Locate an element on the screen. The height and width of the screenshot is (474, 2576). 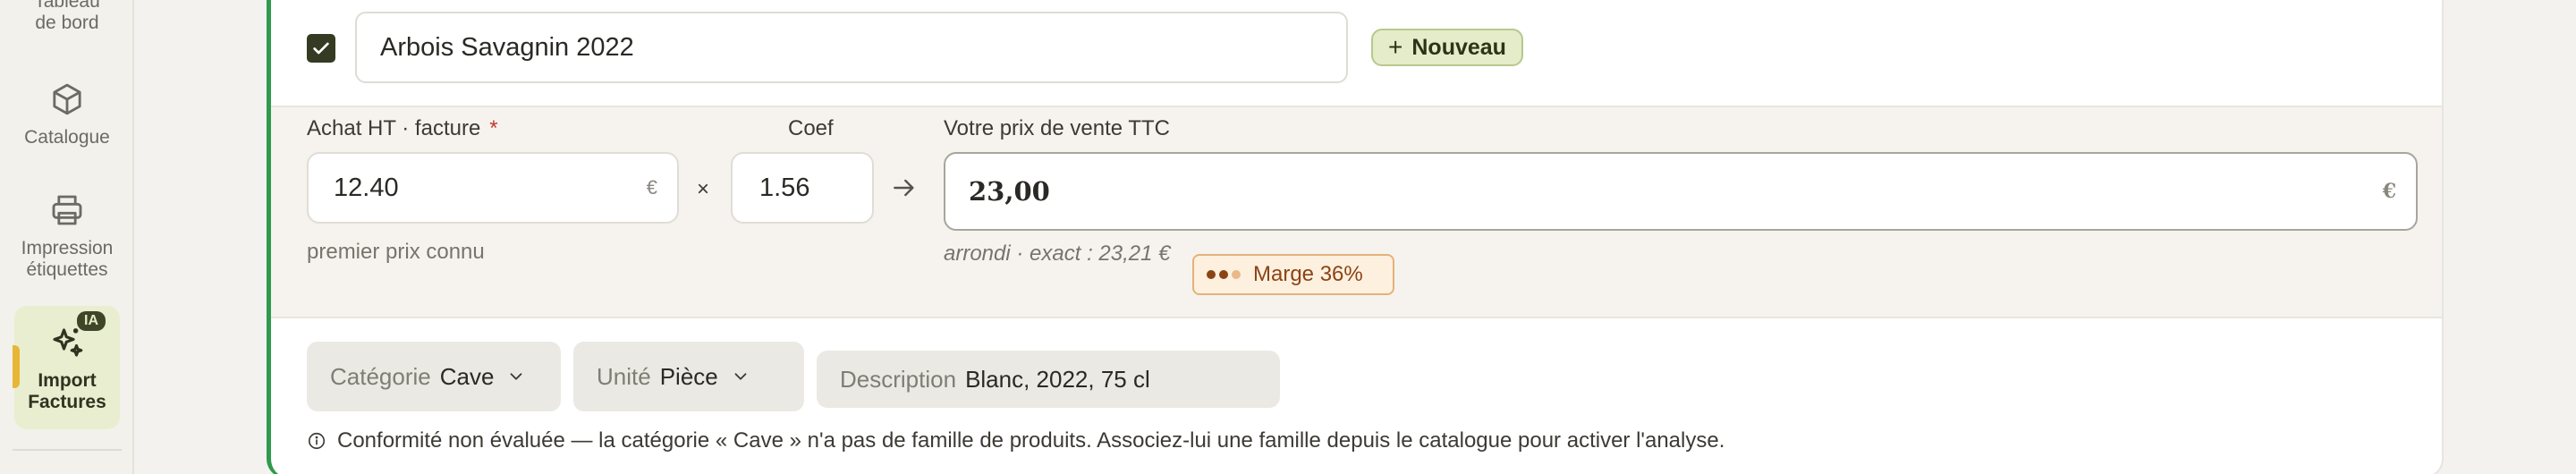
plus-icon: + is located at coordinates (1395, 47).